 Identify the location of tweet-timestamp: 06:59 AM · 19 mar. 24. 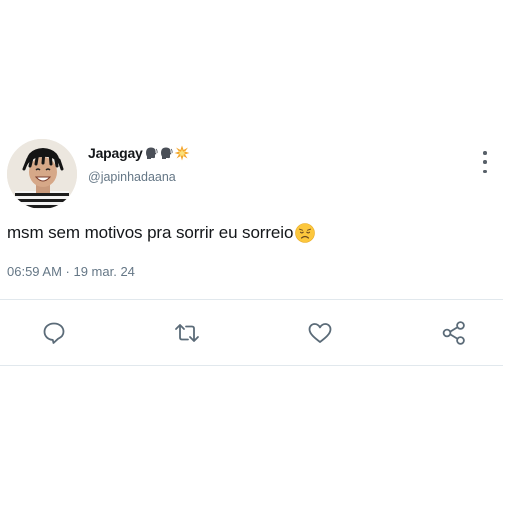
(71, 271).